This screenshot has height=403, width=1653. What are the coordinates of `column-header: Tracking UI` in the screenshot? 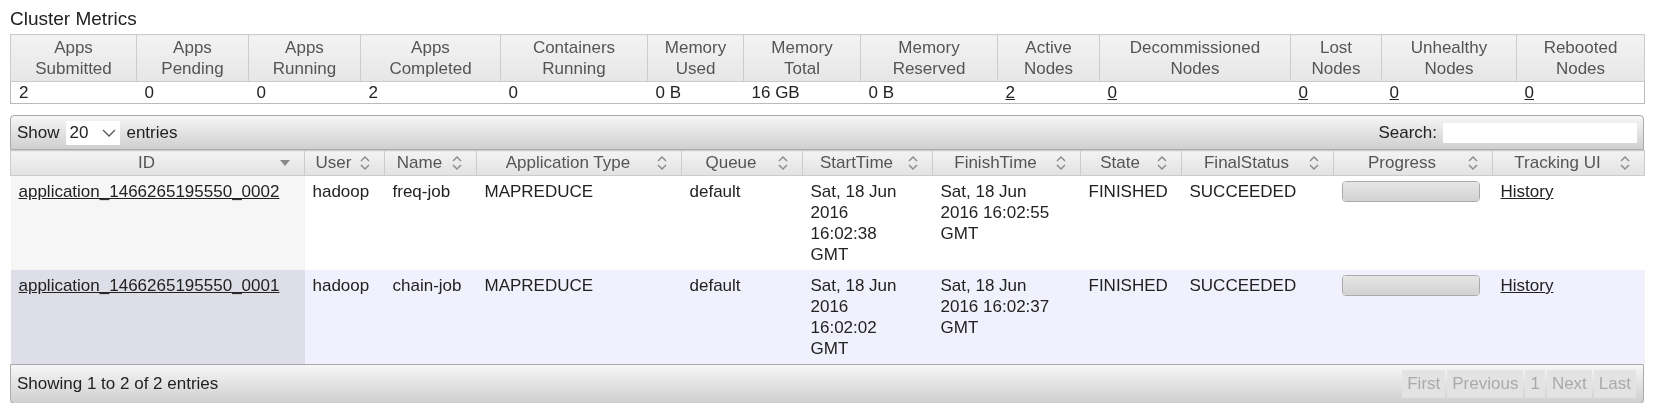 It's located at (1568, 163).